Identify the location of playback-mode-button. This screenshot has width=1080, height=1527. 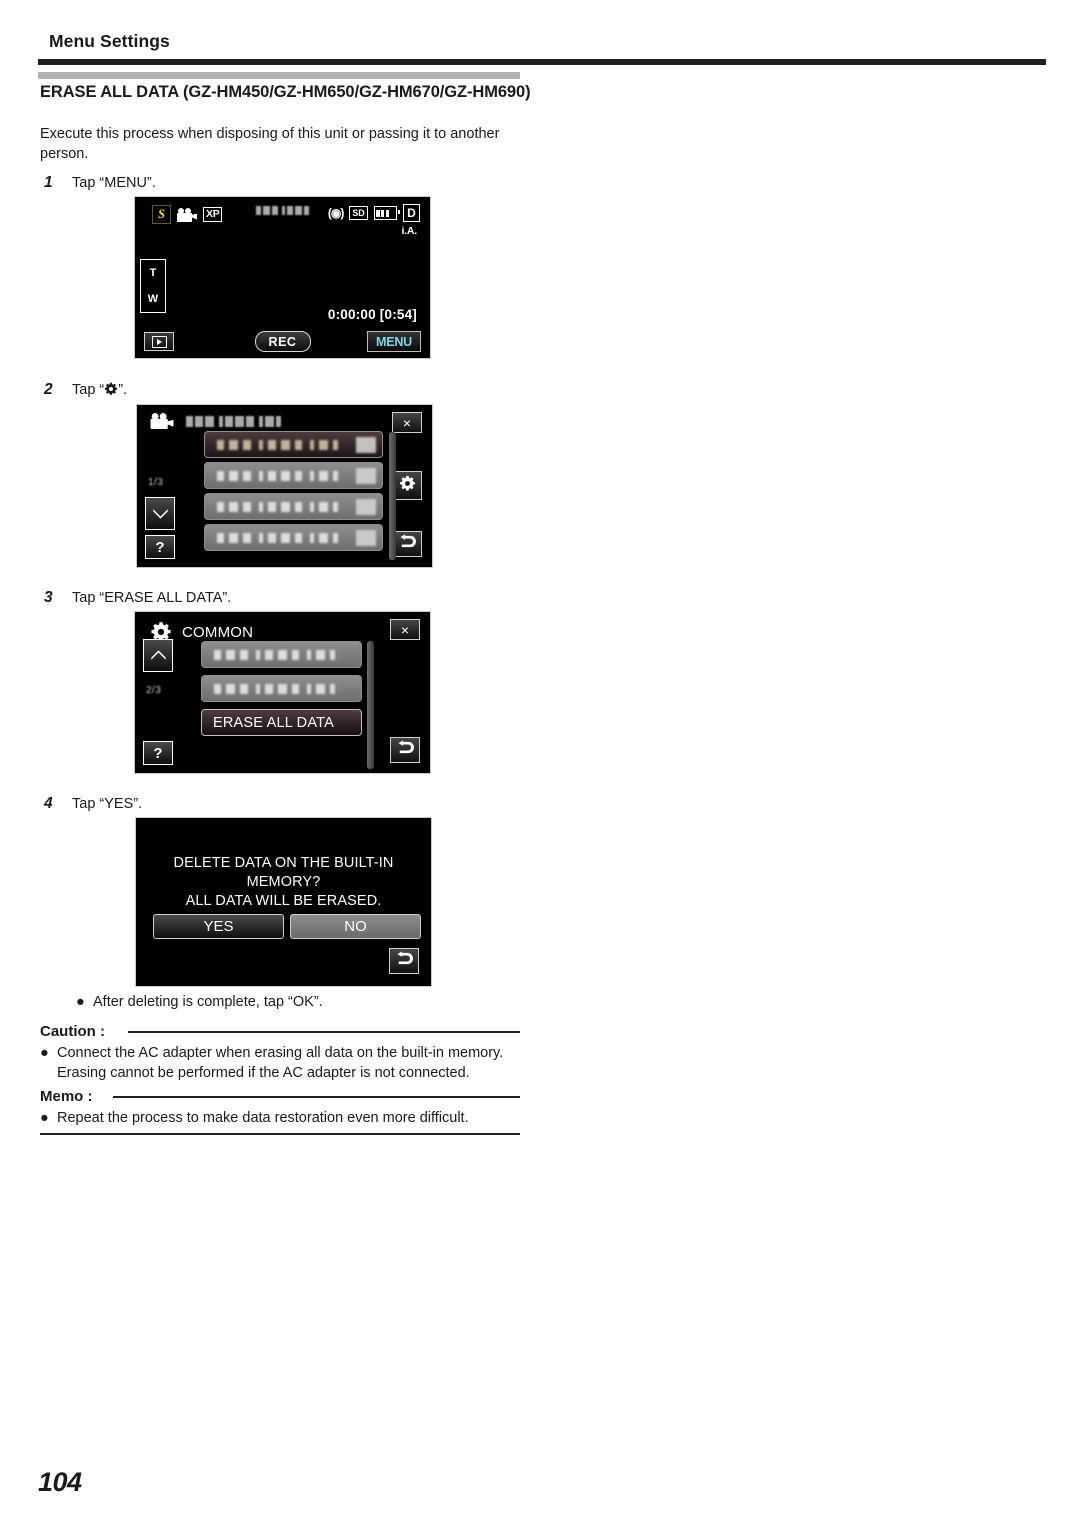
(159, 341).